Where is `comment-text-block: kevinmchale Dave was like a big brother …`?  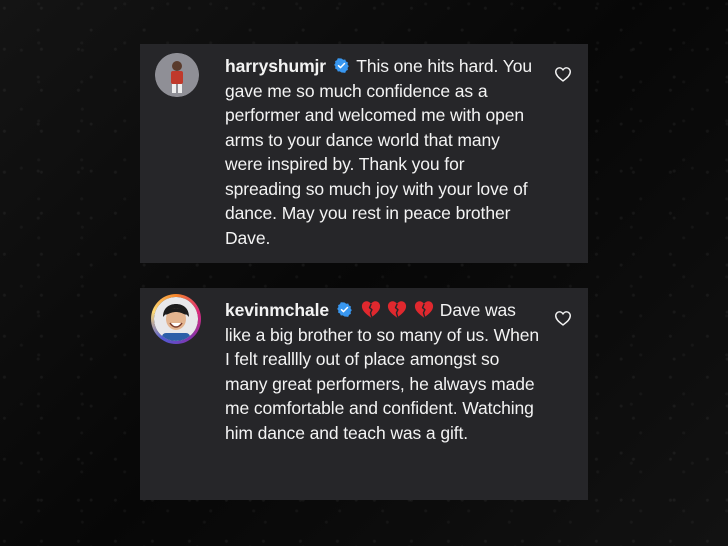
comment-text-block: kevinmchale Dave was like a big brother … is located at coordinates (382, 371).